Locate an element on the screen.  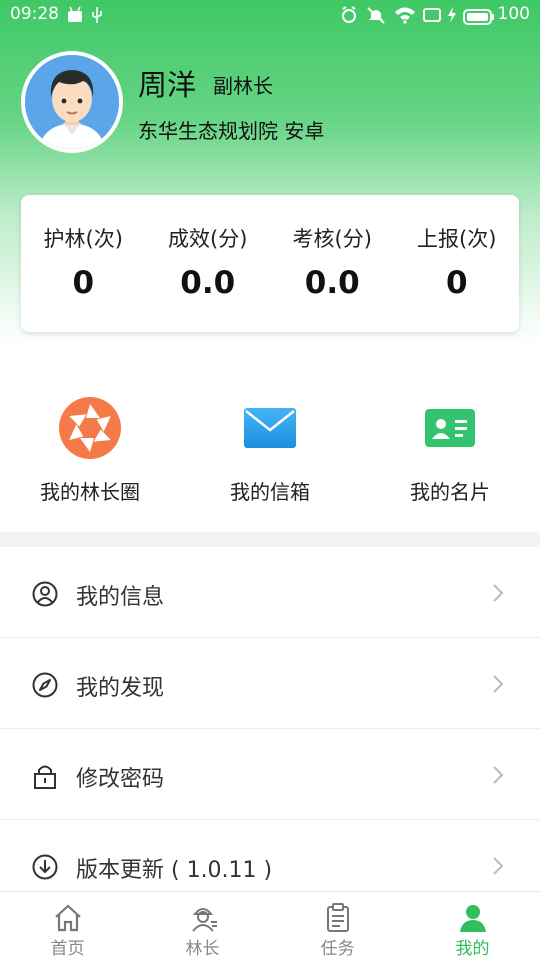
menu-item-label: 我的信息 is located at coordinates (120, 597).